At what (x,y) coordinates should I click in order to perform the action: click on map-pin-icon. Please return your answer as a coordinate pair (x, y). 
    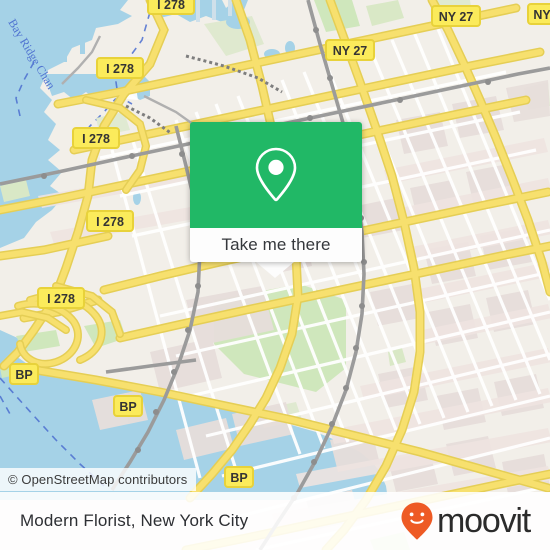
    Looking at the image, I should click on (276, 174).